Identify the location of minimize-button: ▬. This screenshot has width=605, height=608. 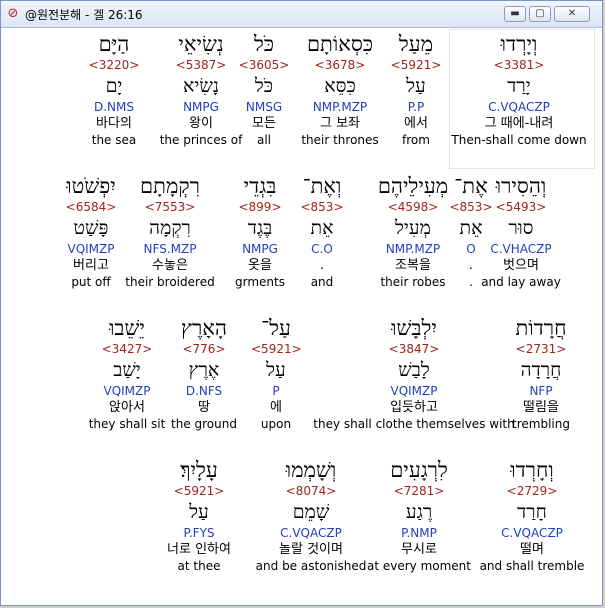
(515, 14).